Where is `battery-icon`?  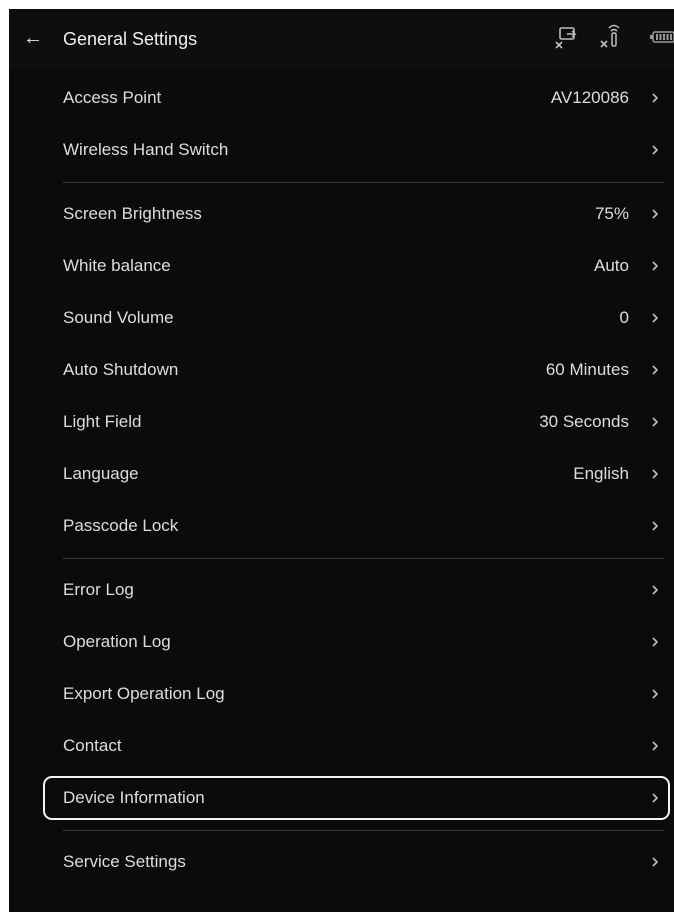
battery-icon is located at coordinates (662, 37).